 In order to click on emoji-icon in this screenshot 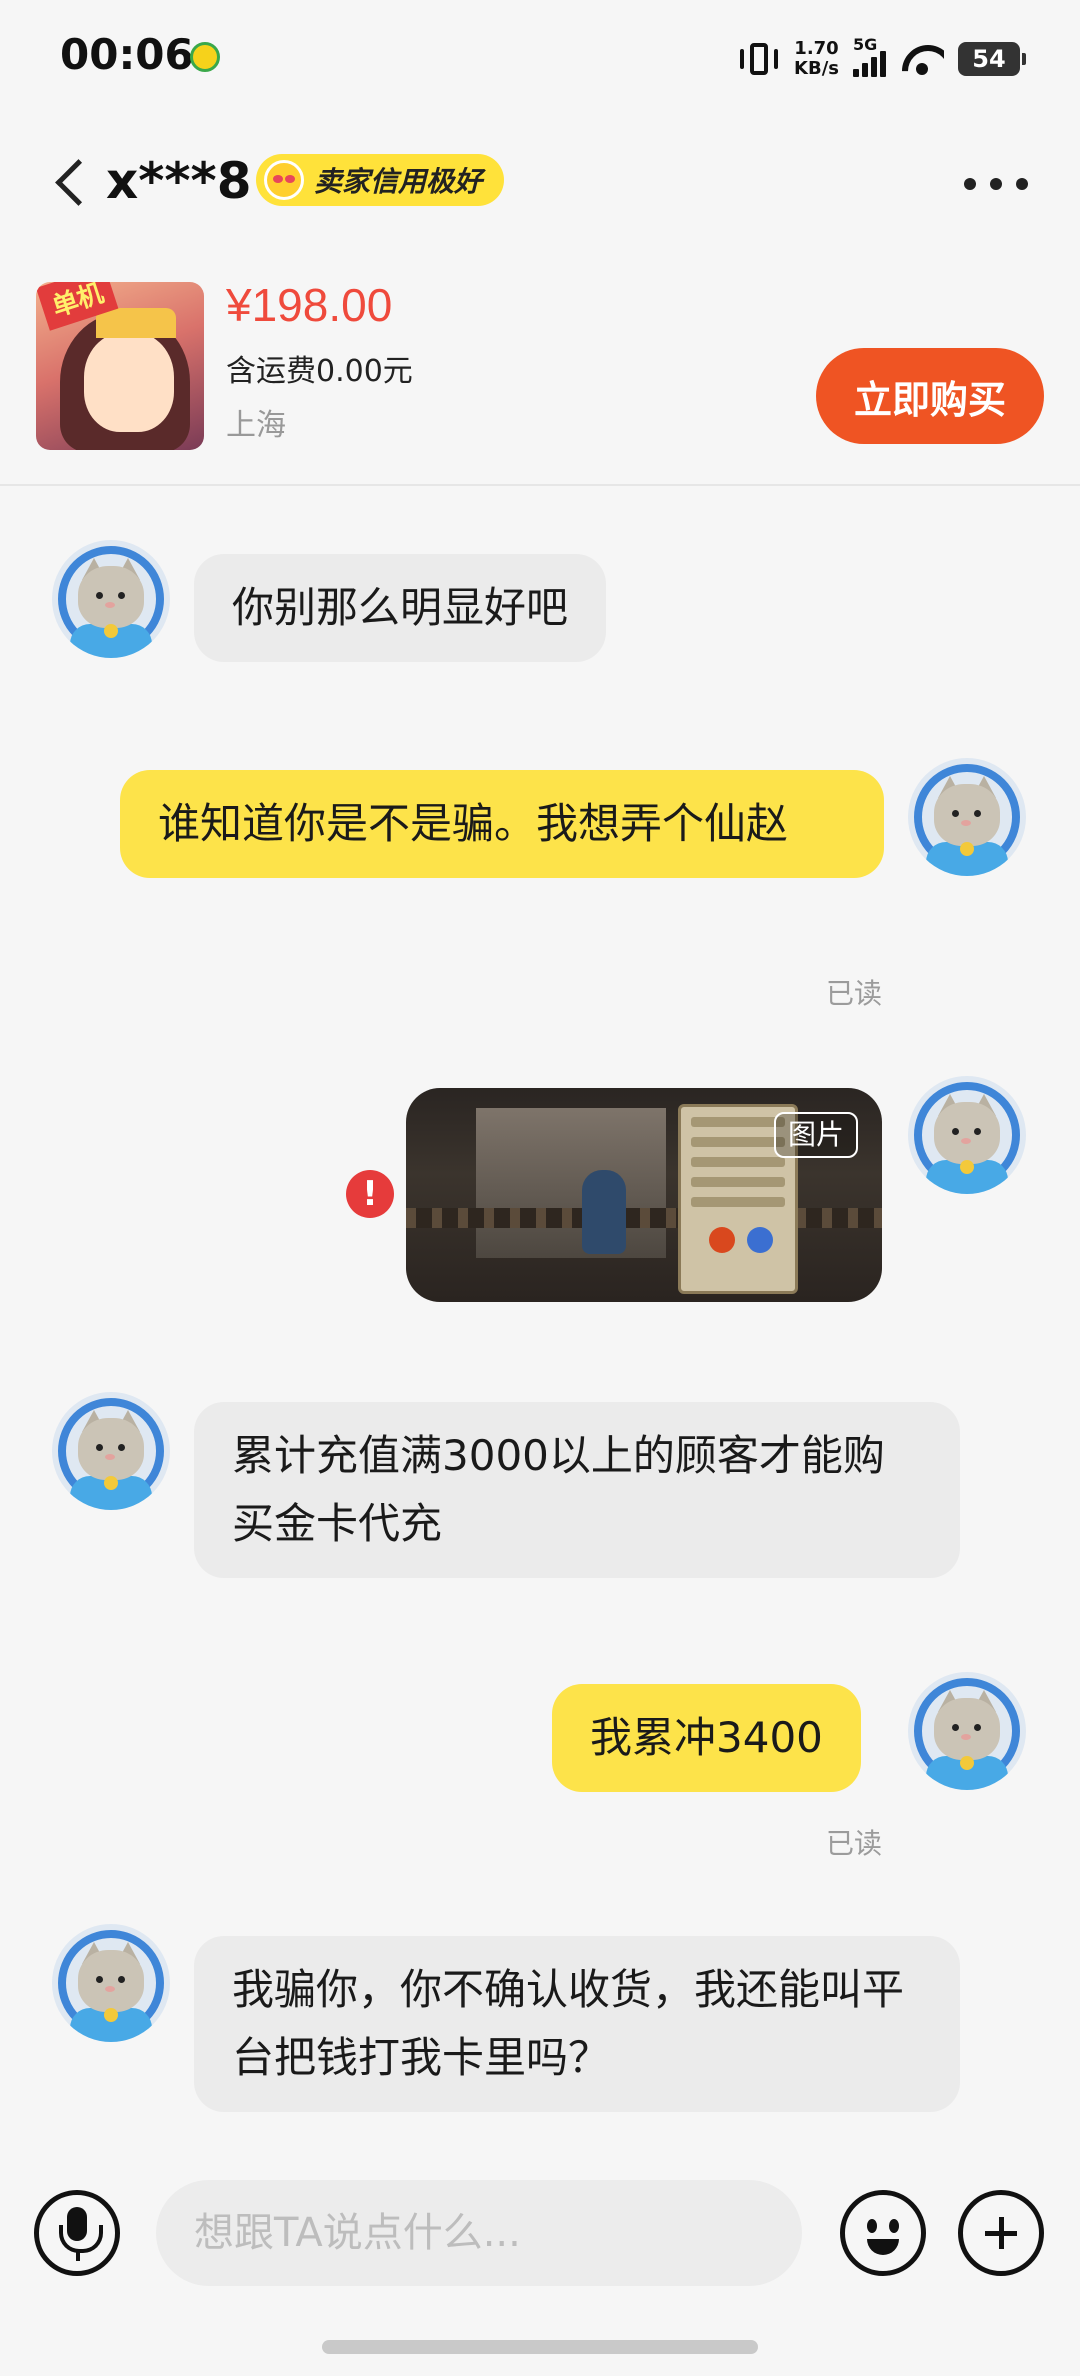, I will do `click(883, 2233)`.